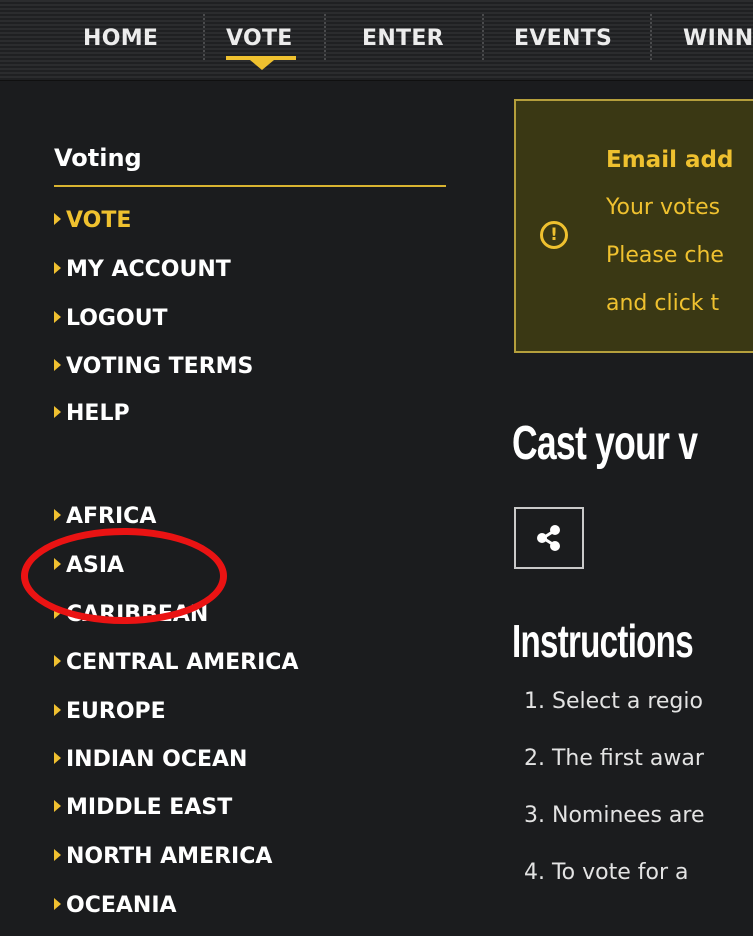 The width and height of the screenshot is (753, 936). What do you see at coordinates (554, 235) in the screenshot?
I see `exclamation-circle-icon: !` at bounding box center [554, 235].